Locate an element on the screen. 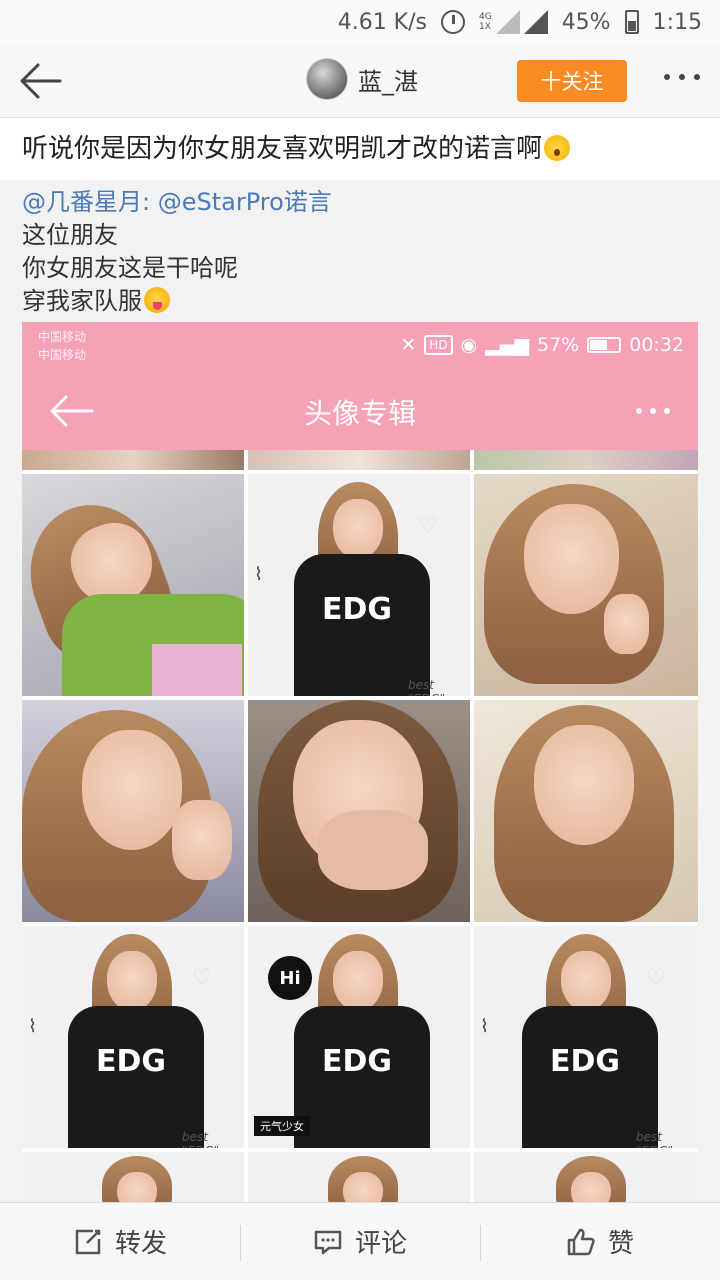 The height and width of the screenshot is (1280, 720). screenshot-battery-percent: 57% is located at coordinates (558, 345).